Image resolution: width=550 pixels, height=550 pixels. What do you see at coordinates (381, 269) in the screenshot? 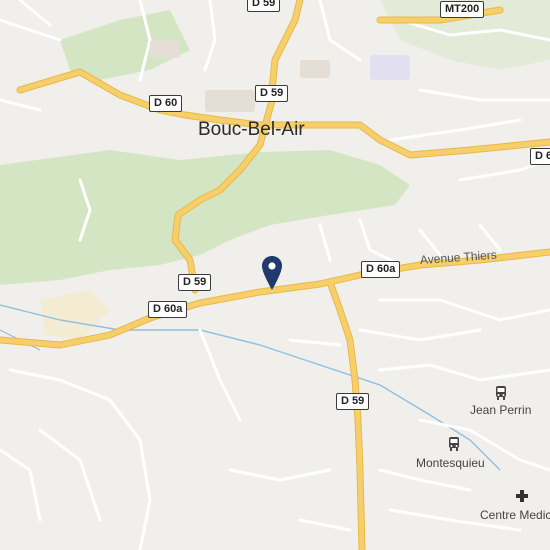
I see `road-shield-d60a-right: D 60a` at bounding box center [381, 269].